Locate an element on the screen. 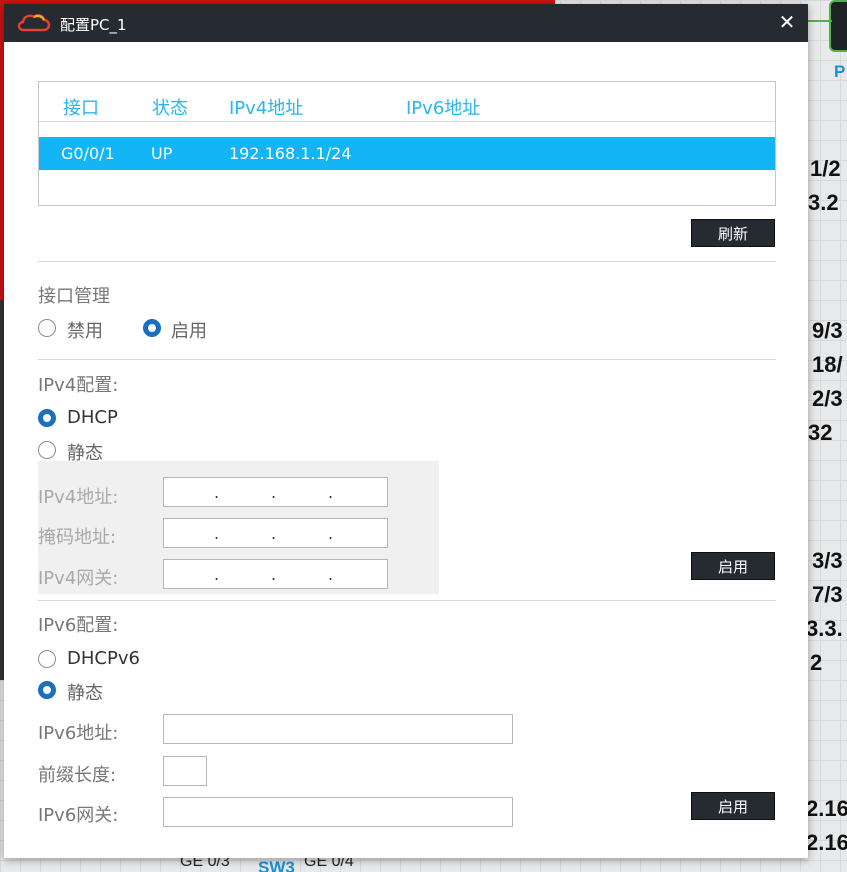 This screenshot has width=847, height=872. ipv4-static-panel: IPv4地址: . . . 掩码地址: . . . IPv4网关: . . . is located at coordinates (238, 527).